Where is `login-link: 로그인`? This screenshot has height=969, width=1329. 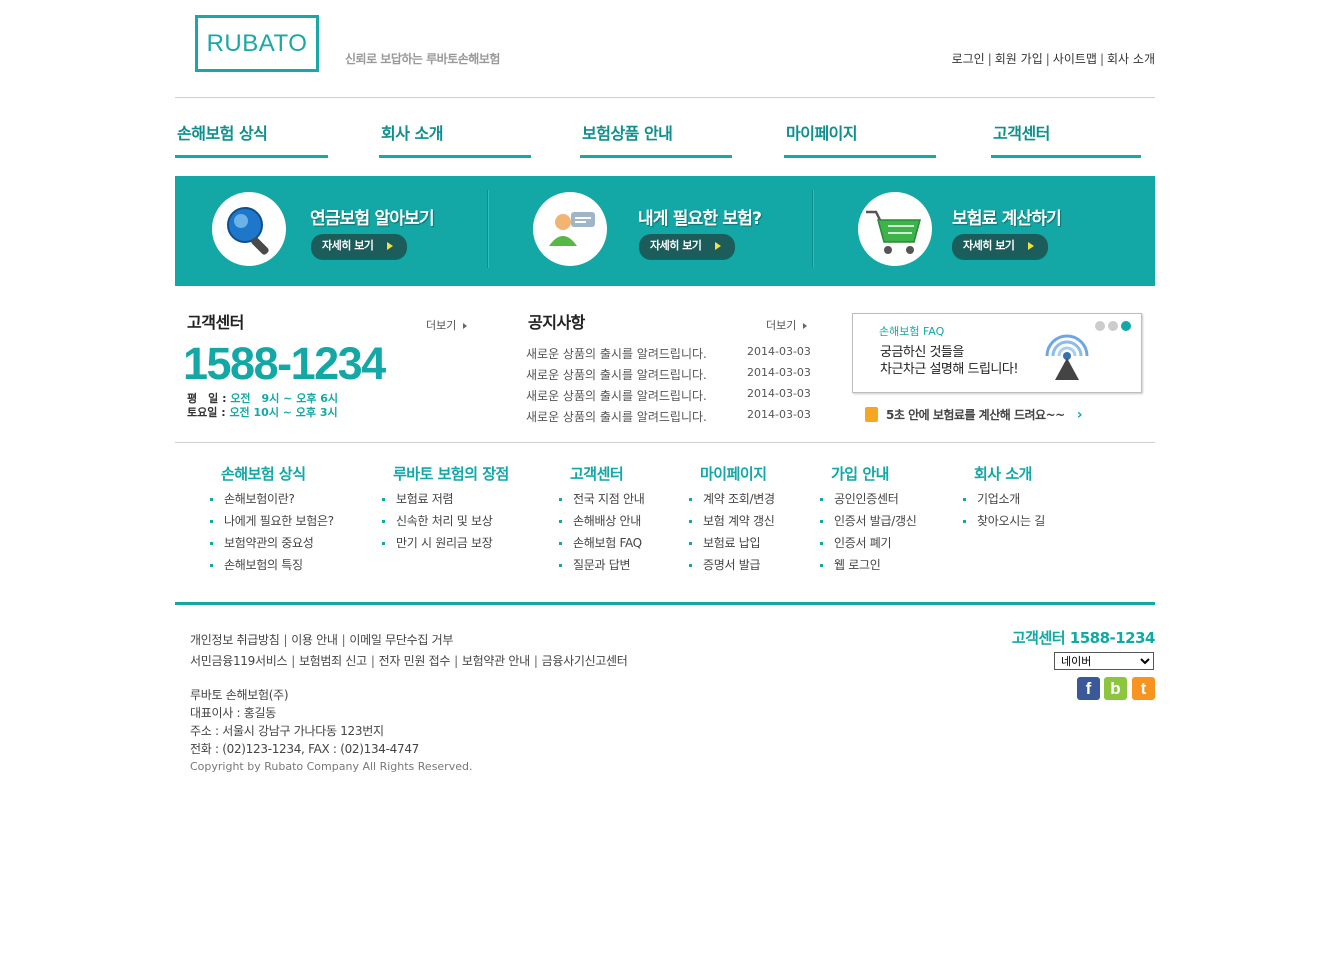
login-link: 로그인 is located at coordinates (968, 59).